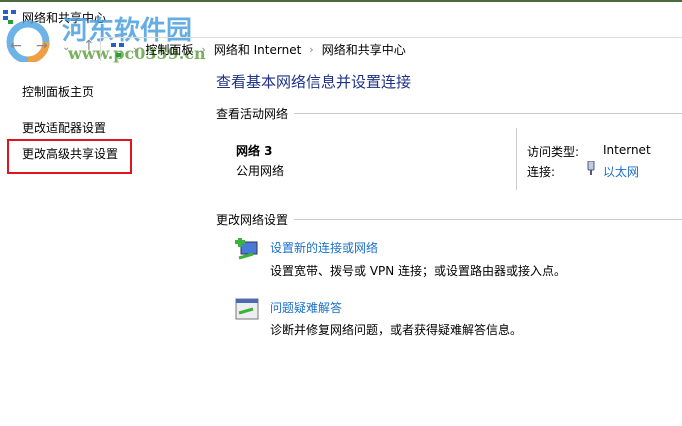  Describe the element at coordinates (541, 172) in the screenshot. I see `connection-label: 连接:` at that location.